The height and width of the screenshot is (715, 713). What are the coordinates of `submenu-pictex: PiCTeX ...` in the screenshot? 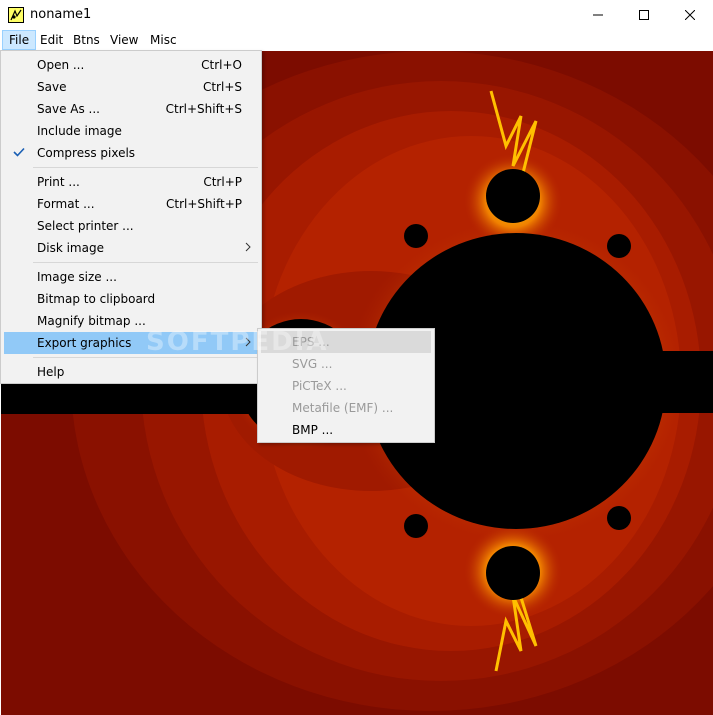 It's located at (346, 386).